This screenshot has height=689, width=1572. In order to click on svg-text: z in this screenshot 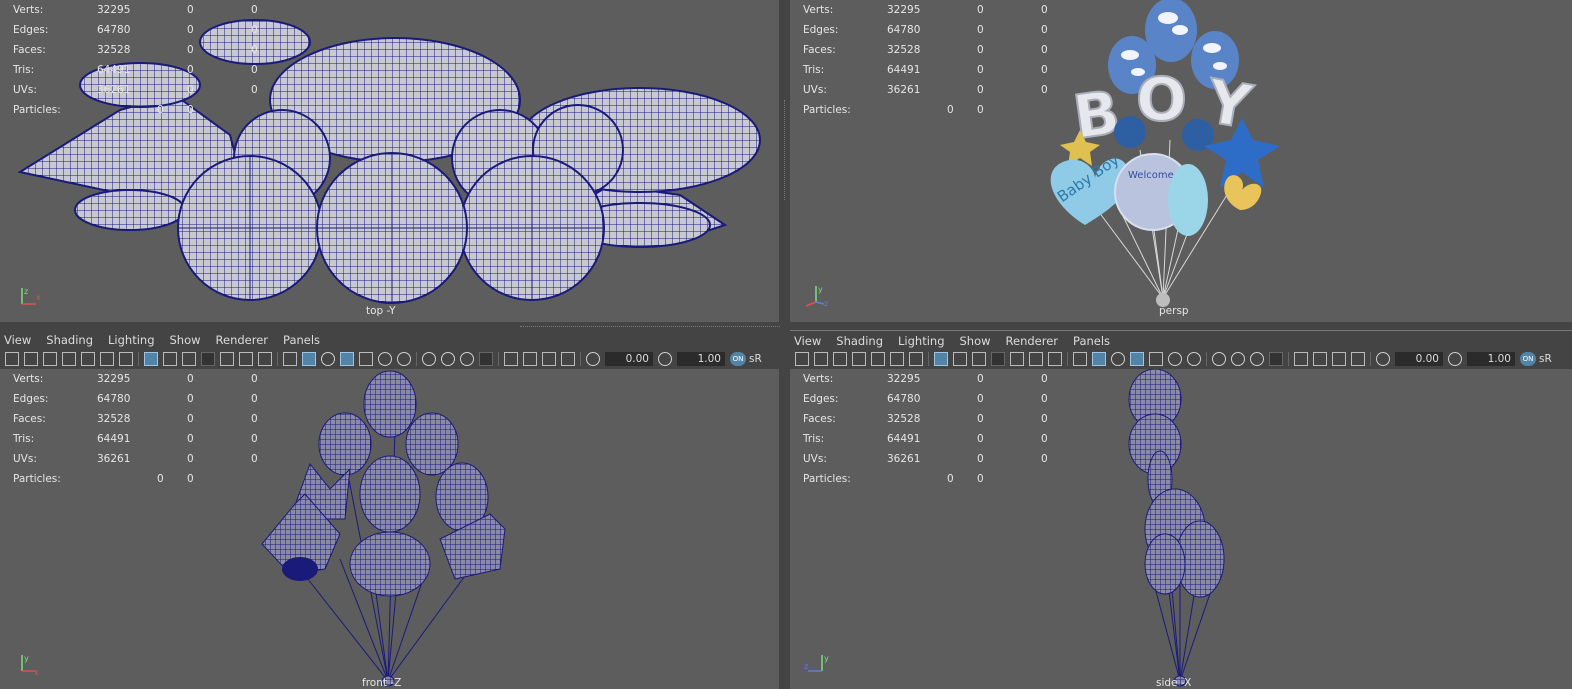, I will do `click(26, 291)`.